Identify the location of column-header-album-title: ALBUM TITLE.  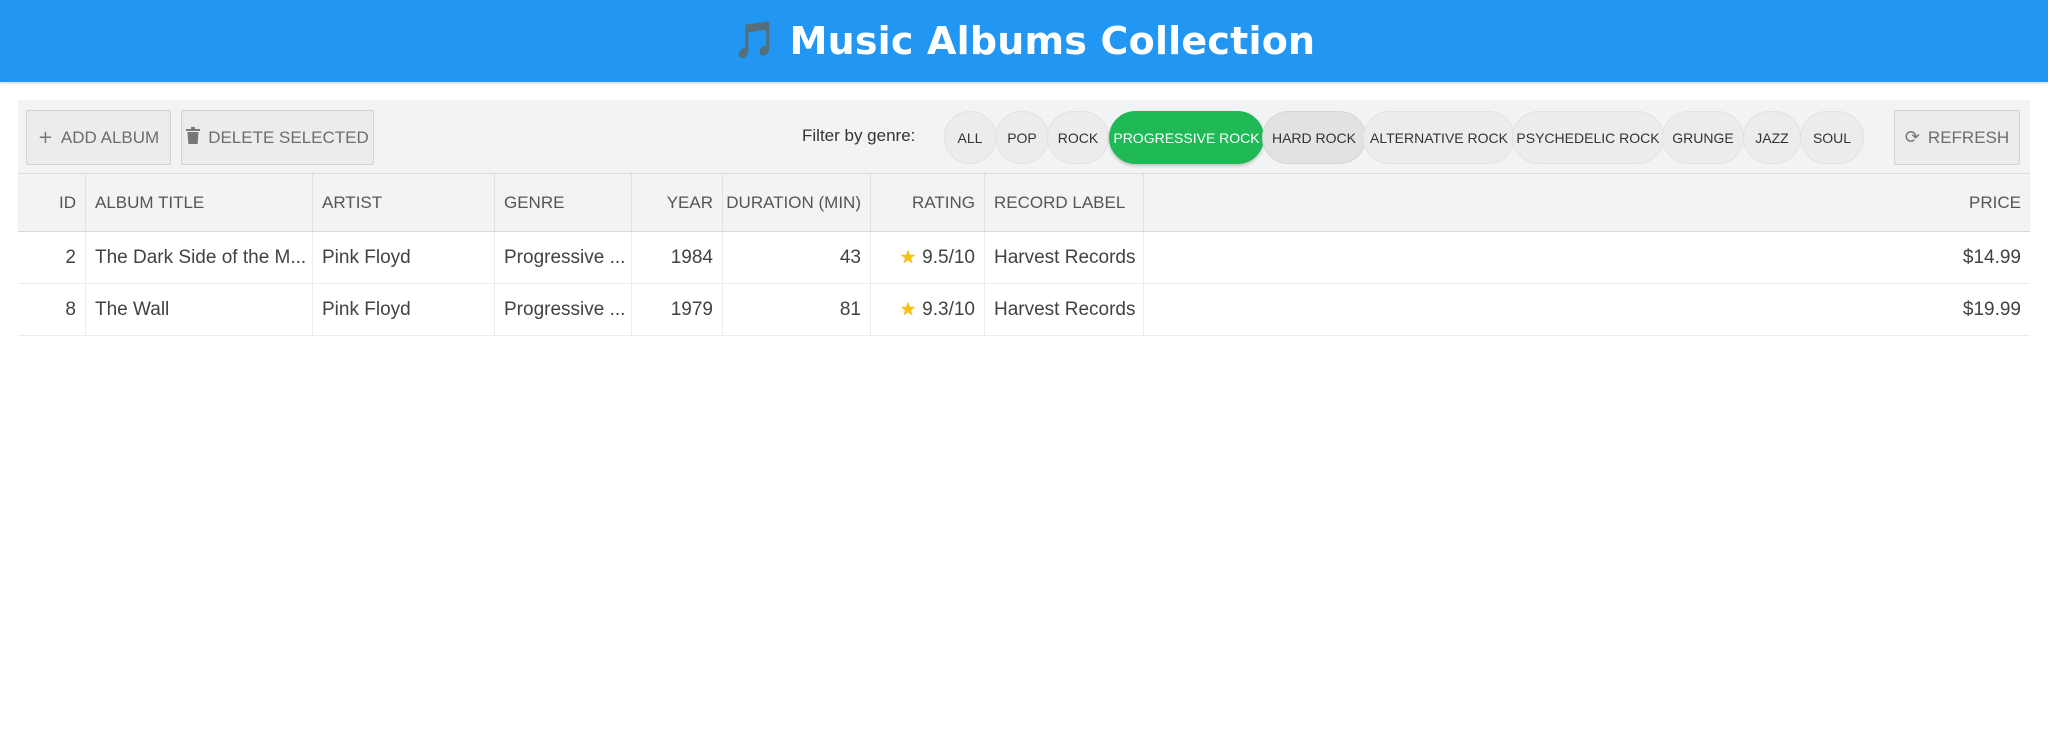
(199, 202).